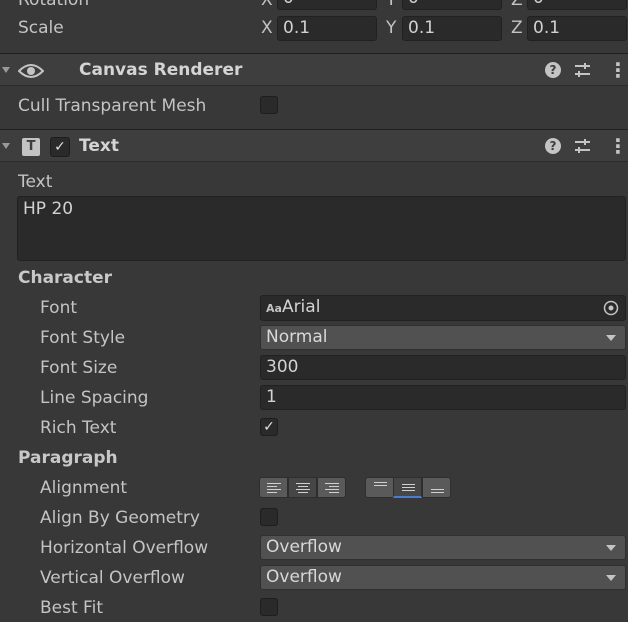 Image resolution: width=628 pixels, height=622 pixels. What do you see at coordinates (161, 70) in the screenshot?
I see `canvas-renderer-title: Canvas Renderer` at bounding box center [161, 70].